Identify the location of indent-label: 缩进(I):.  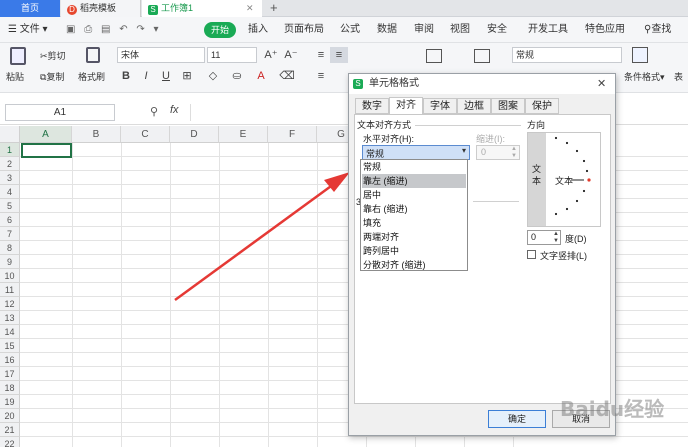
(490, 139).